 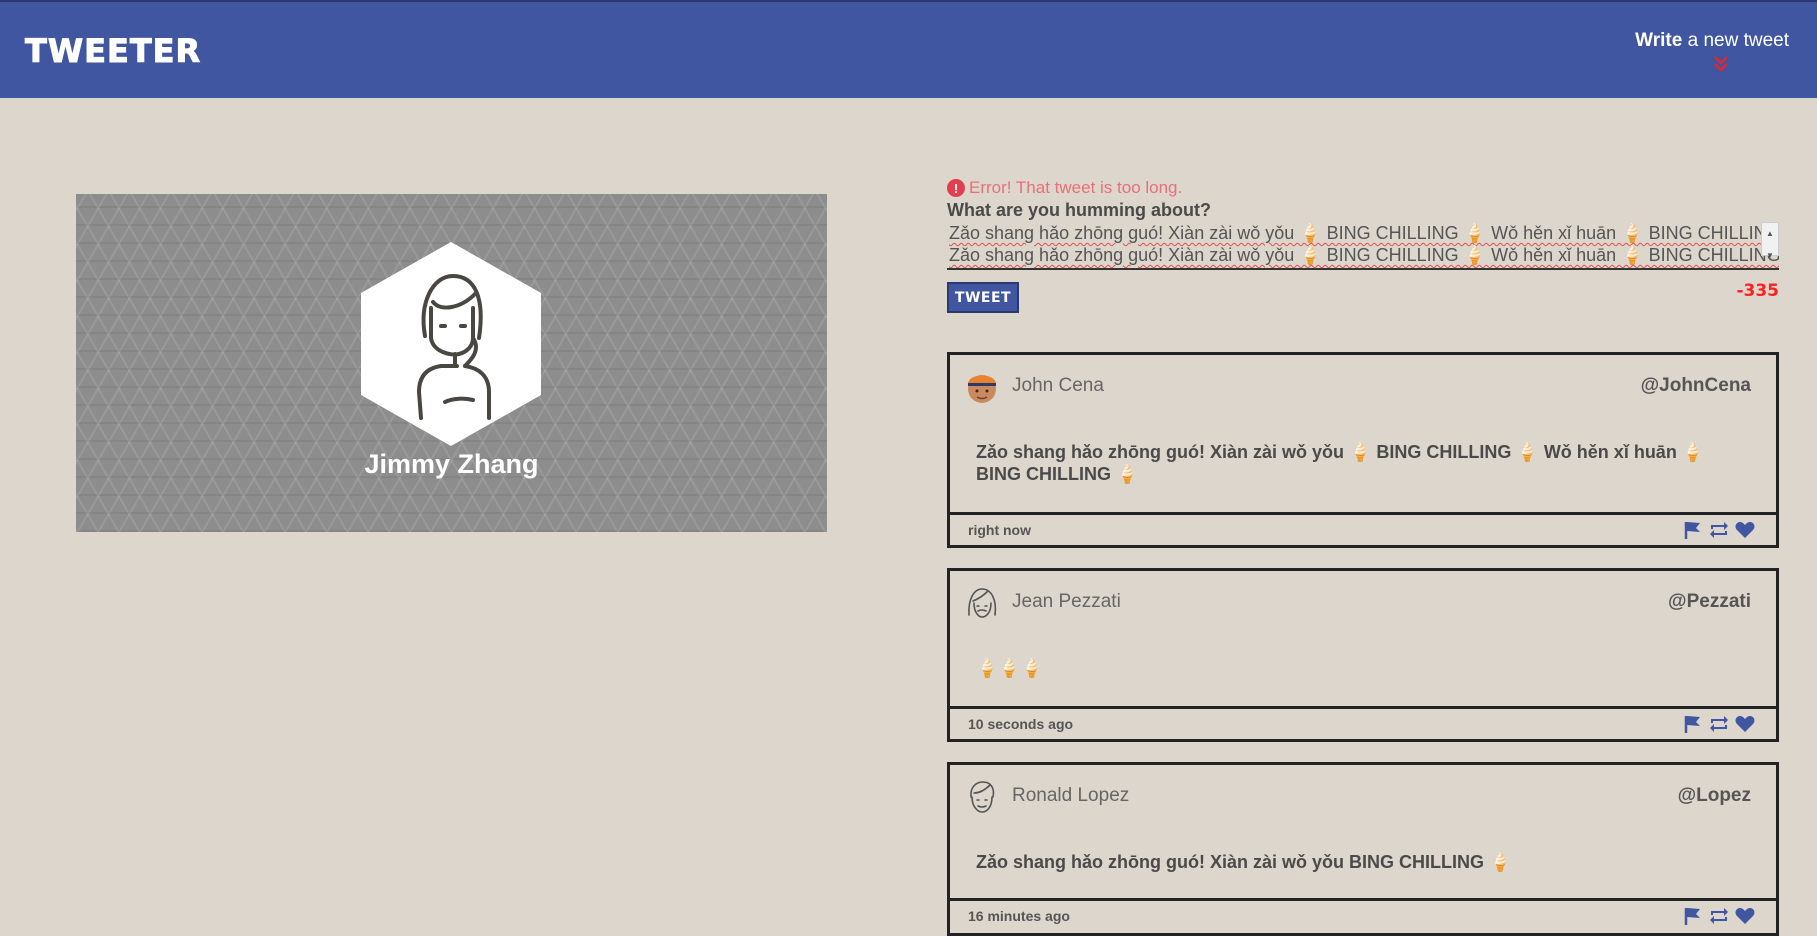 What do you see at coordinates (1071, 795) in the screenshot?
I see `tweet-author-name: Ronald Lopez` at bounding box center [1071, 795].